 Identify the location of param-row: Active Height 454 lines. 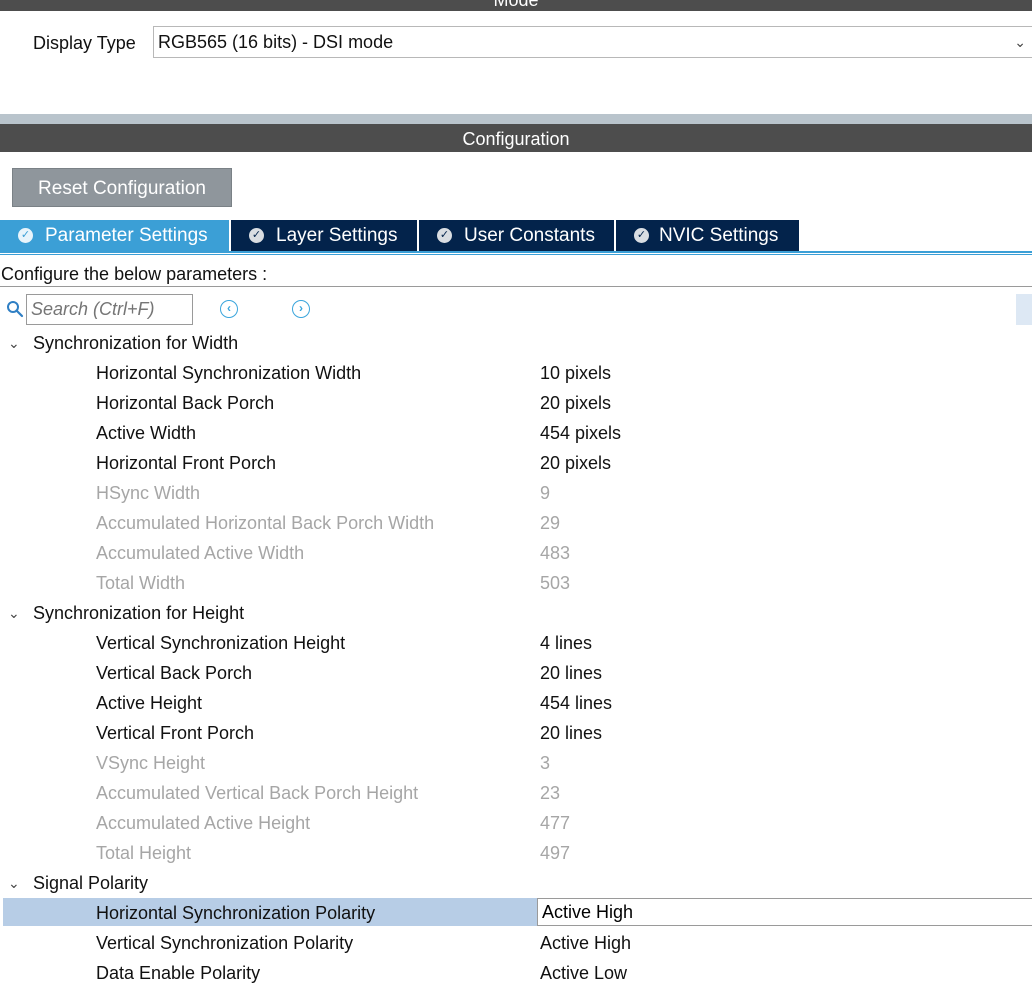
(516, 703).